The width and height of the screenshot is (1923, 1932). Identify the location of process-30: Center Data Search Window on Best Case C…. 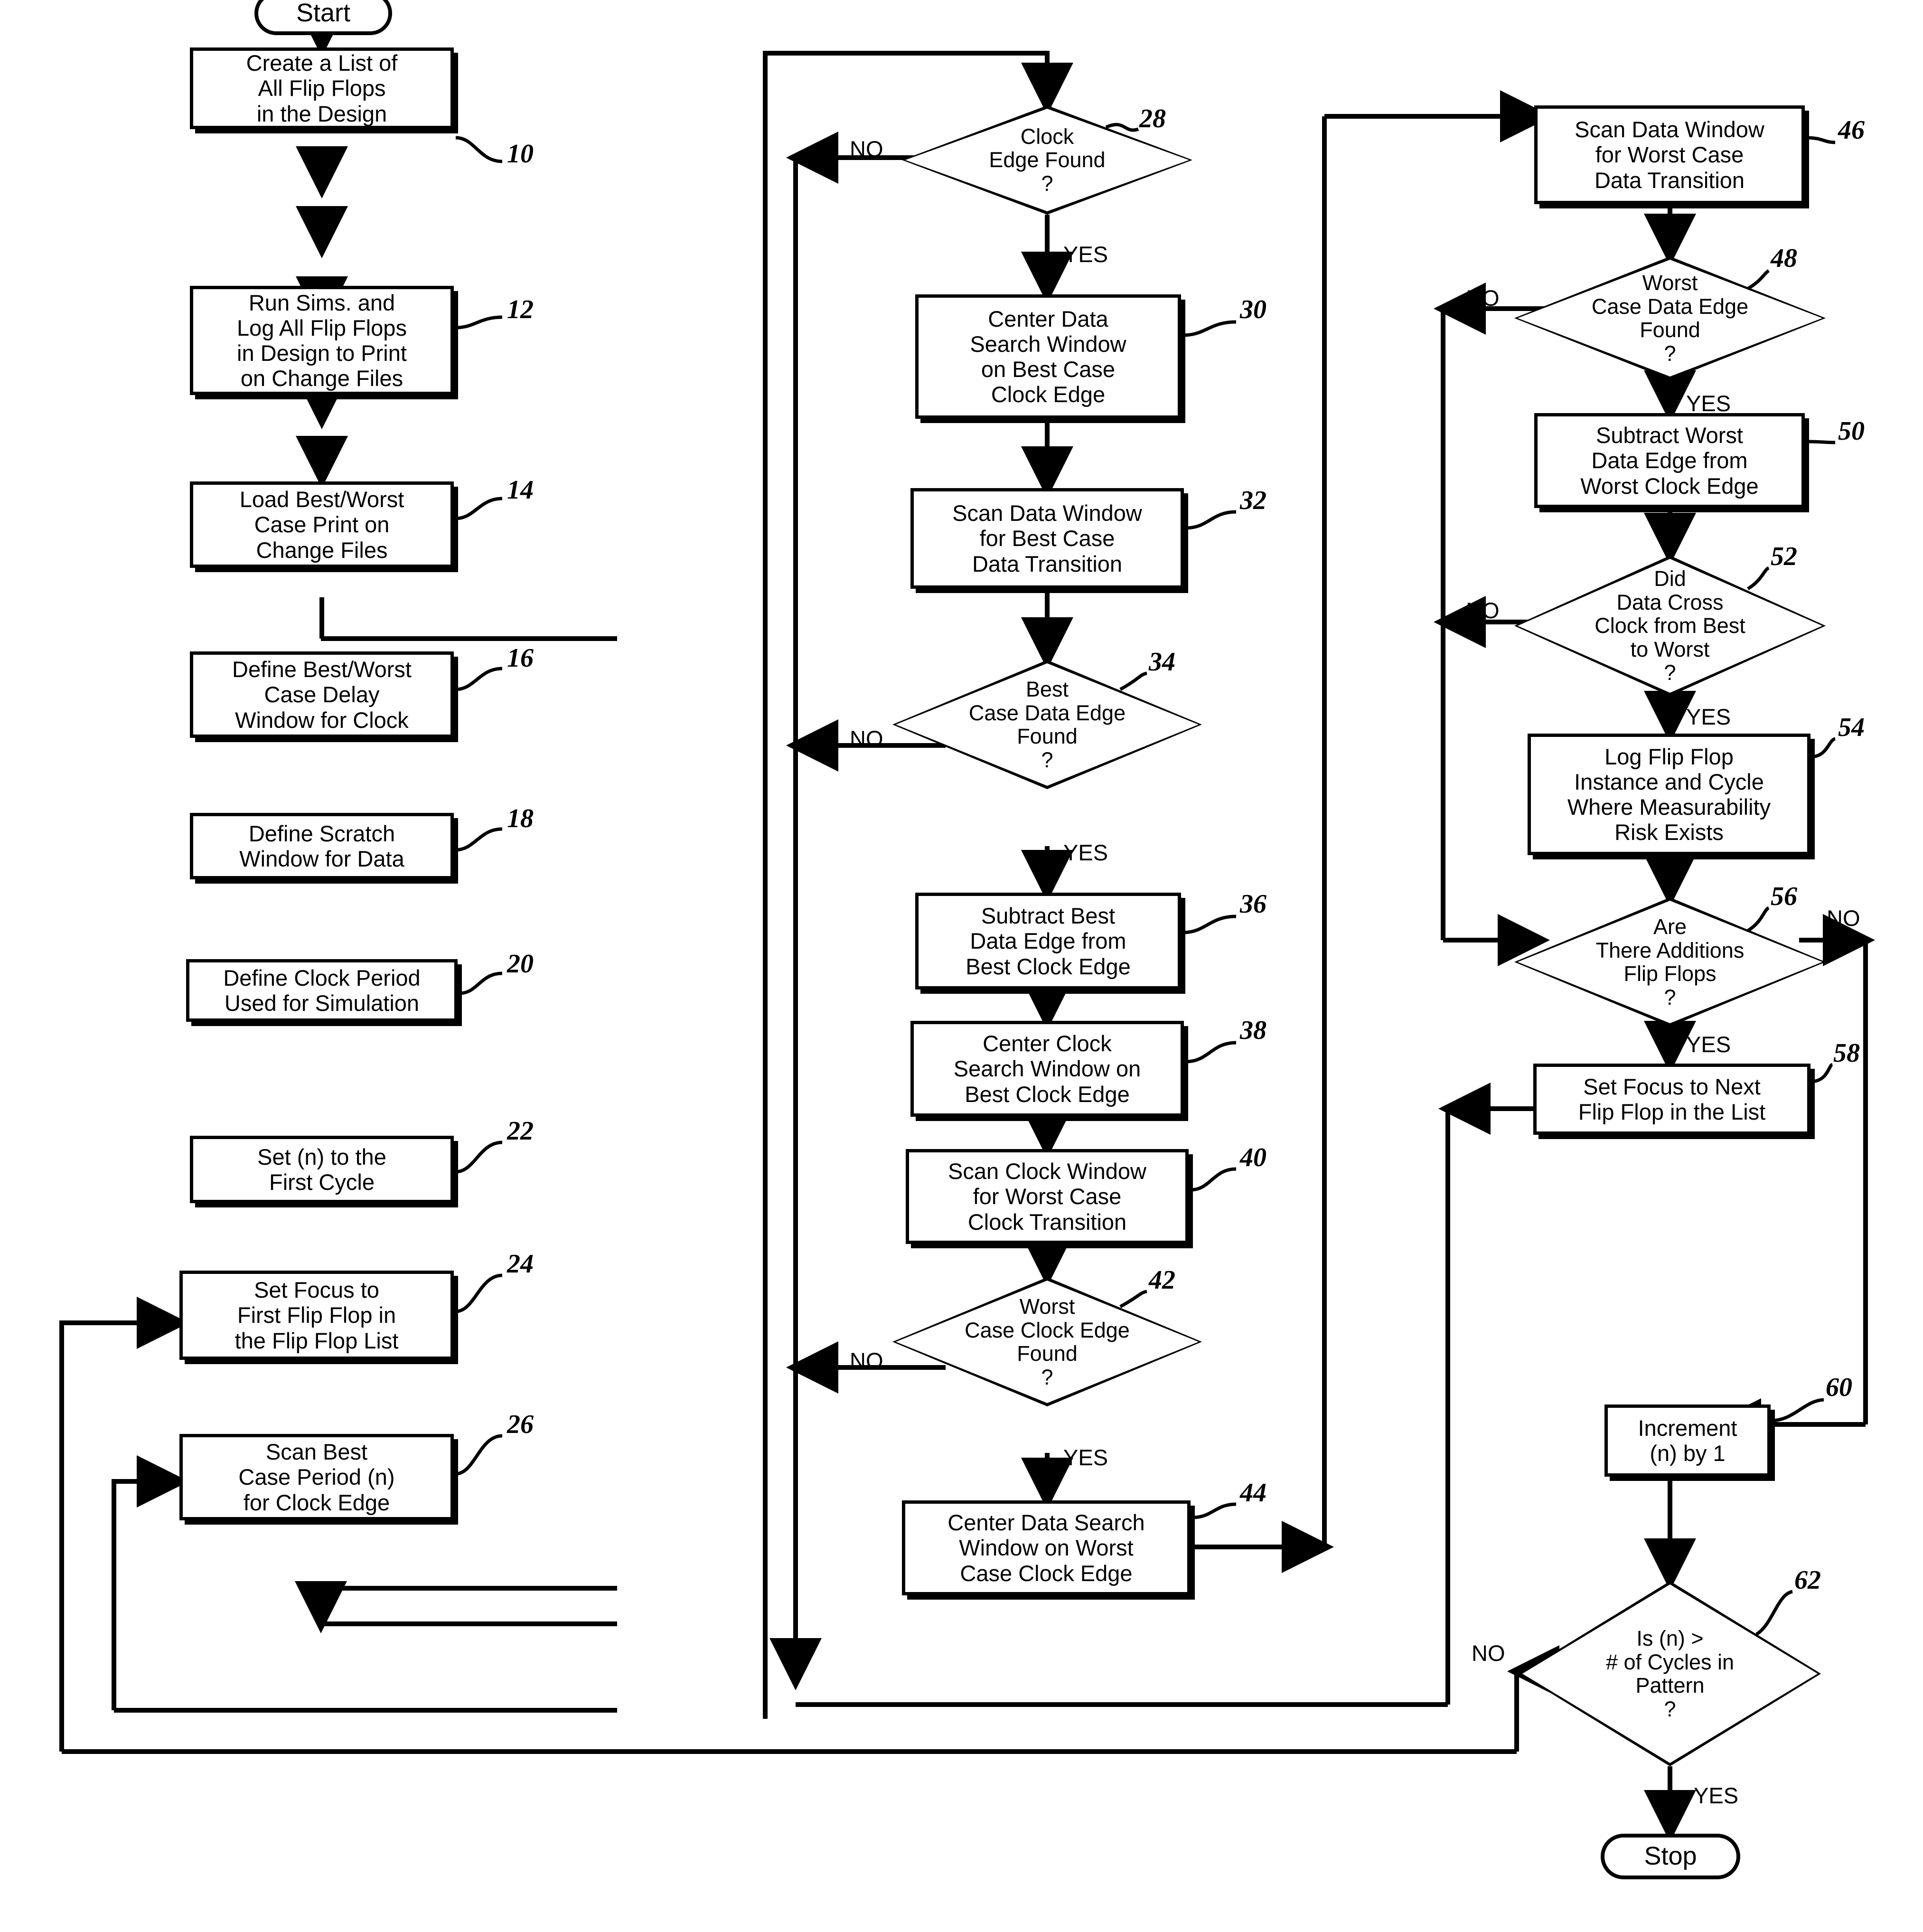
(1048, 356).